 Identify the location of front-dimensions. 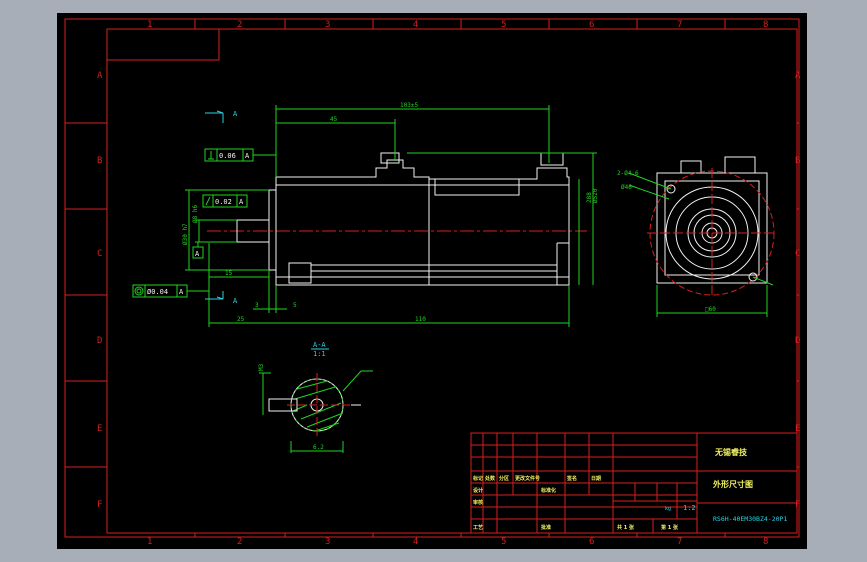
(701, 244).